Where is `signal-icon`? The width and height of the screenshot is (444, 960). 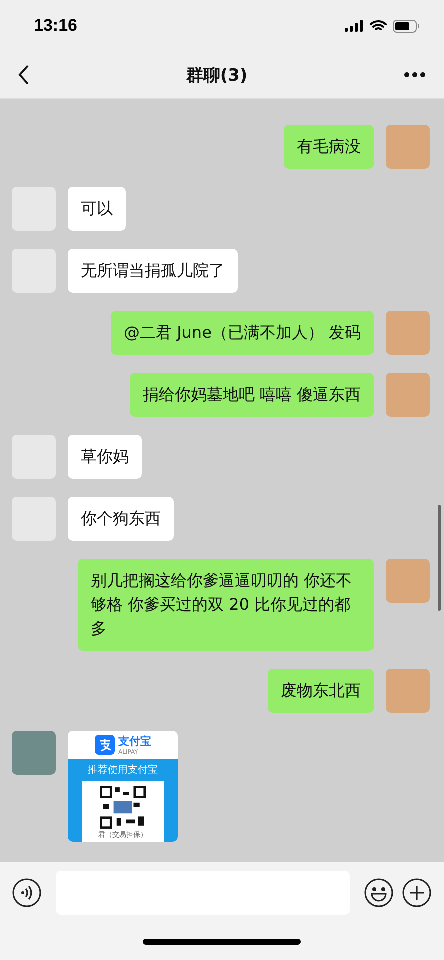 signal-icon is located at coordinates (354, 26).